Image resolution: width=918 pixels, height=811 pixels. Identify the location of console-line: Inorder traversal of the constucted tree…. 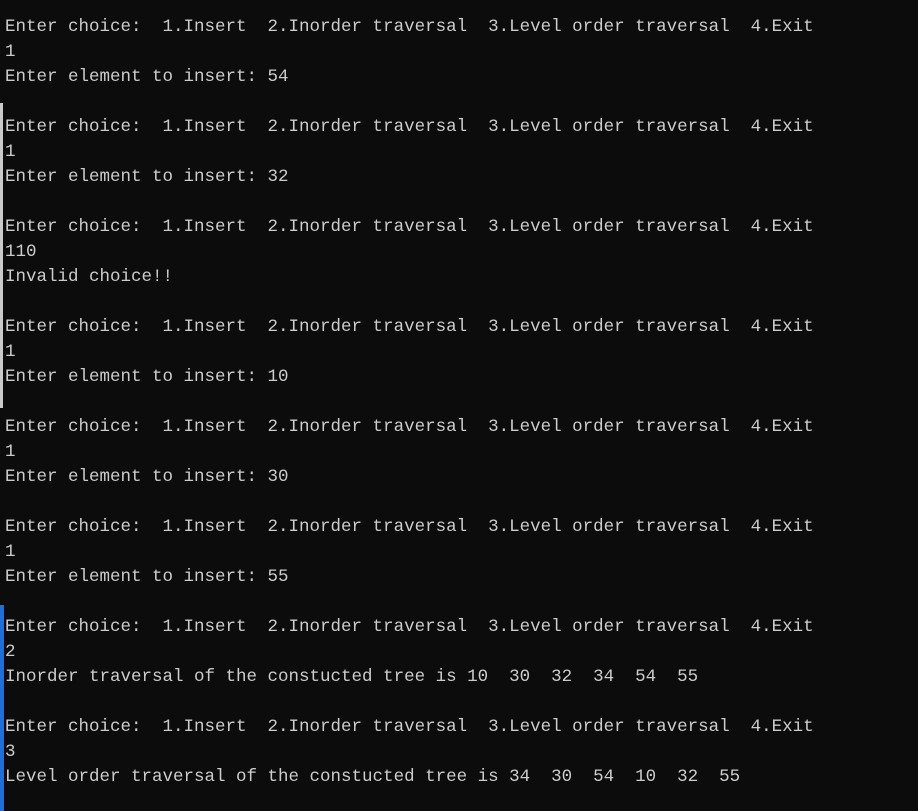
(352, 677).